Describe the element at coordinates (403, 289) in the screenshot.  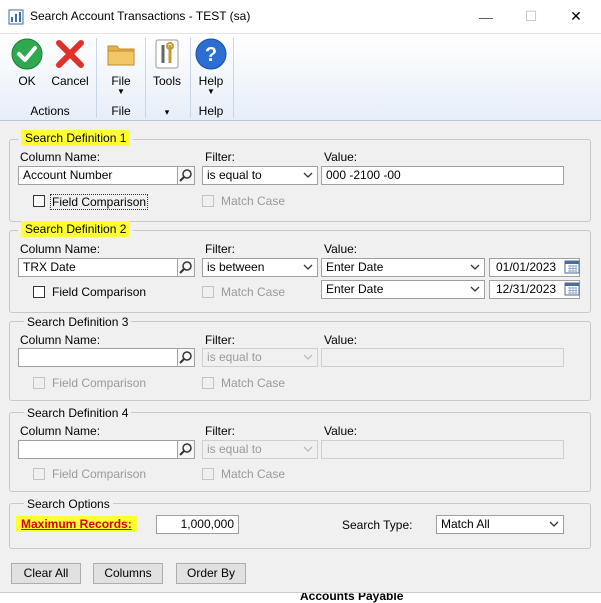
I see `to-date-type-select: Enter Date` at that location.